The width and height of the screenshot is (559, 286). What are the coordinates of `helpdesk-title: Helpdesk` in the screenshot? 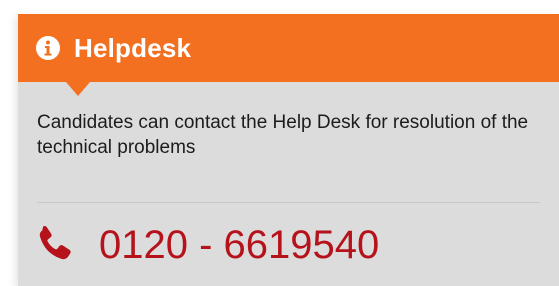 It's located at (133, 48).